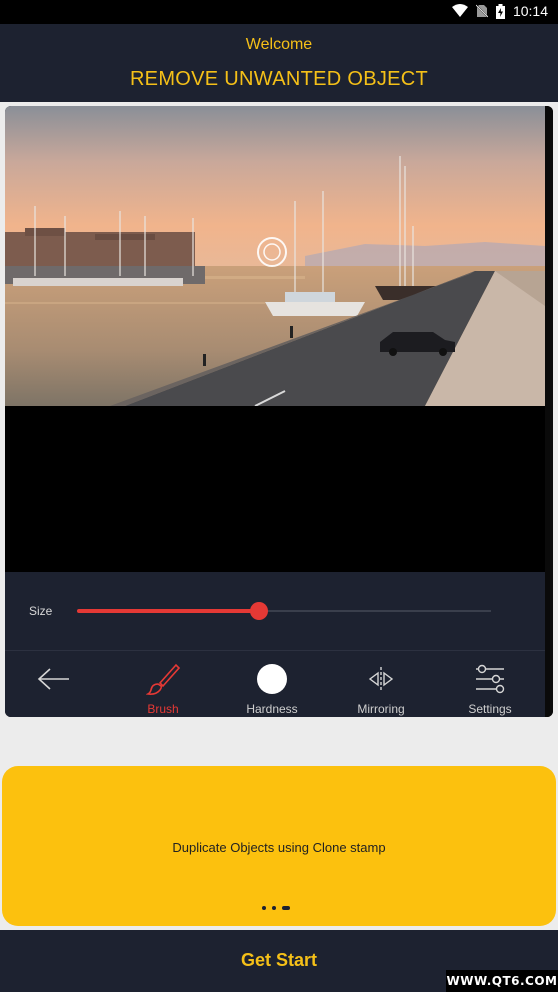 Image resolution: width=558 pixels, height=992 pixels. What do you see at coordinates (41, 611) in the screenshot?
I see `size-label: Size` at bounding box center [41, 611].